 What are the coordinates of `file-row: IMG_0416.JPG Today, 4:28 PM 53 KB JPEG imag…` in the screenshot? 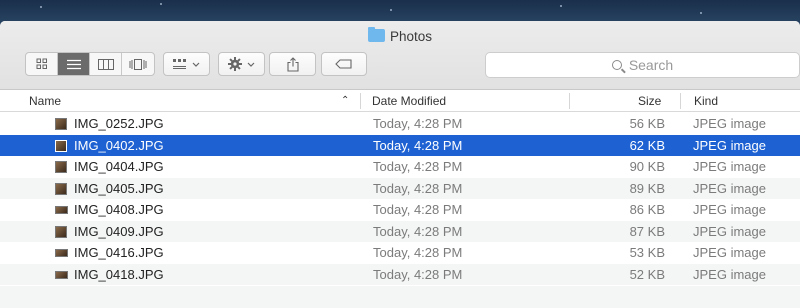 It's located at (400, 253).